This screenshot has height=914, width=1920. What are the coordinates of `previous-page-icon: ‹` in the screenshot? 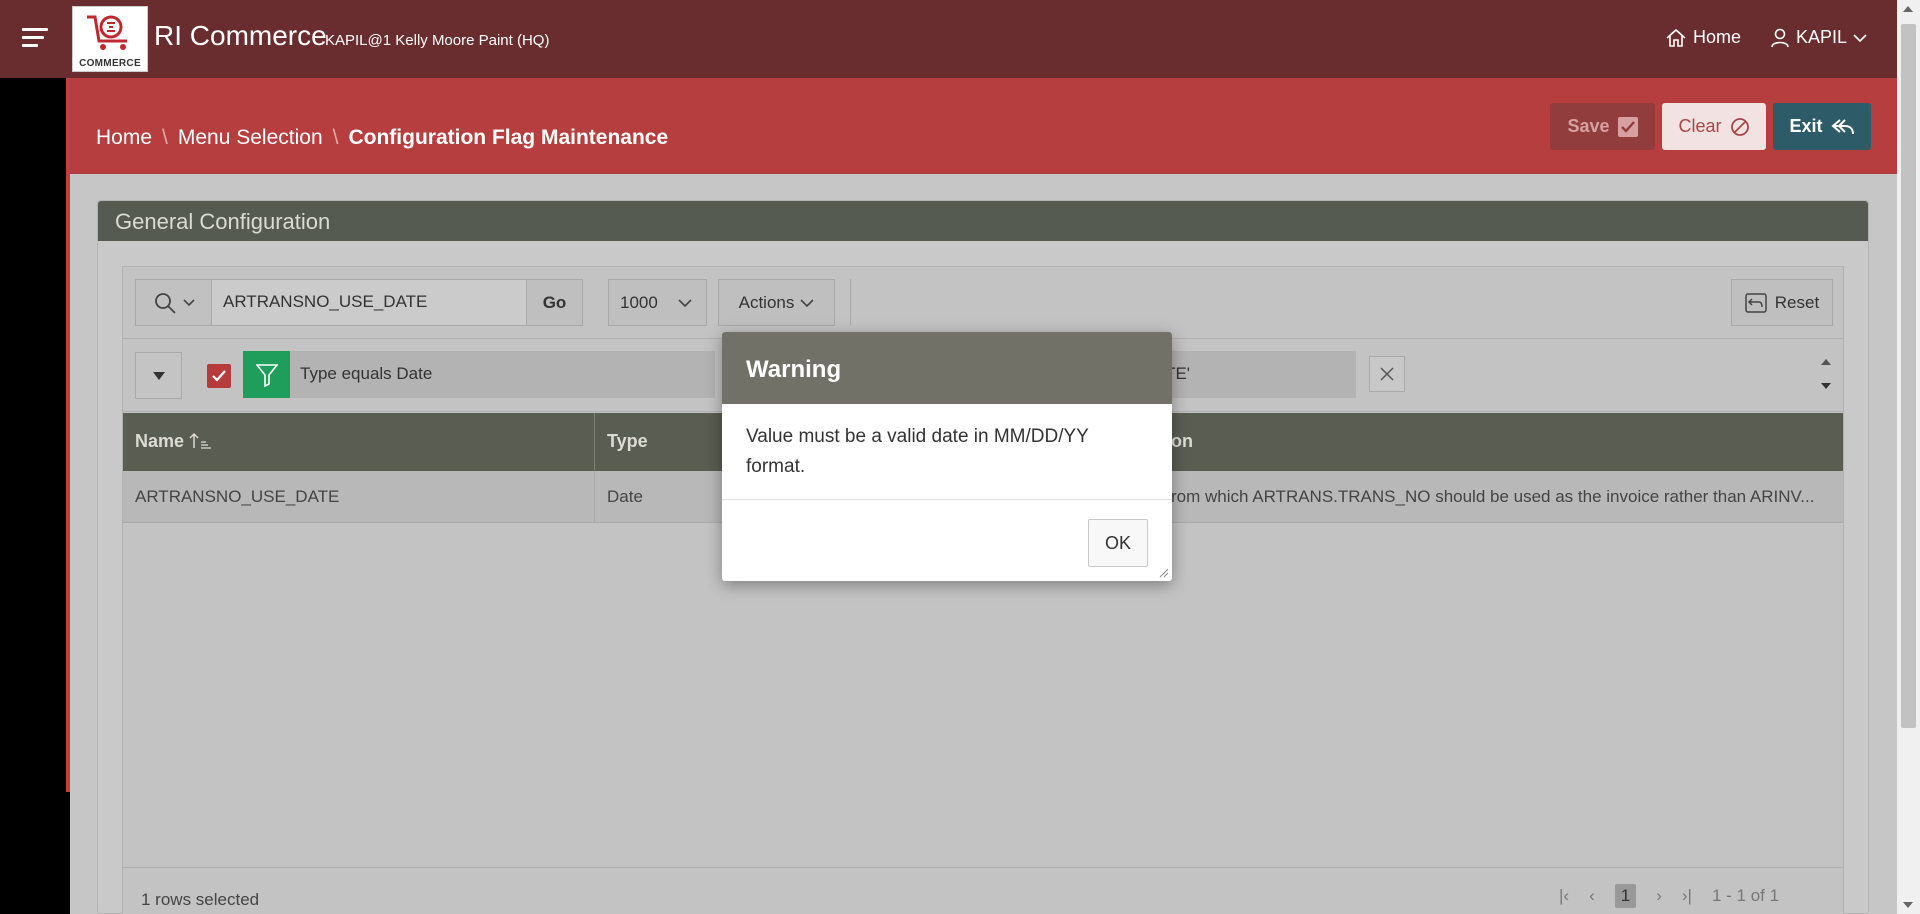 It's located at (1592, 896).